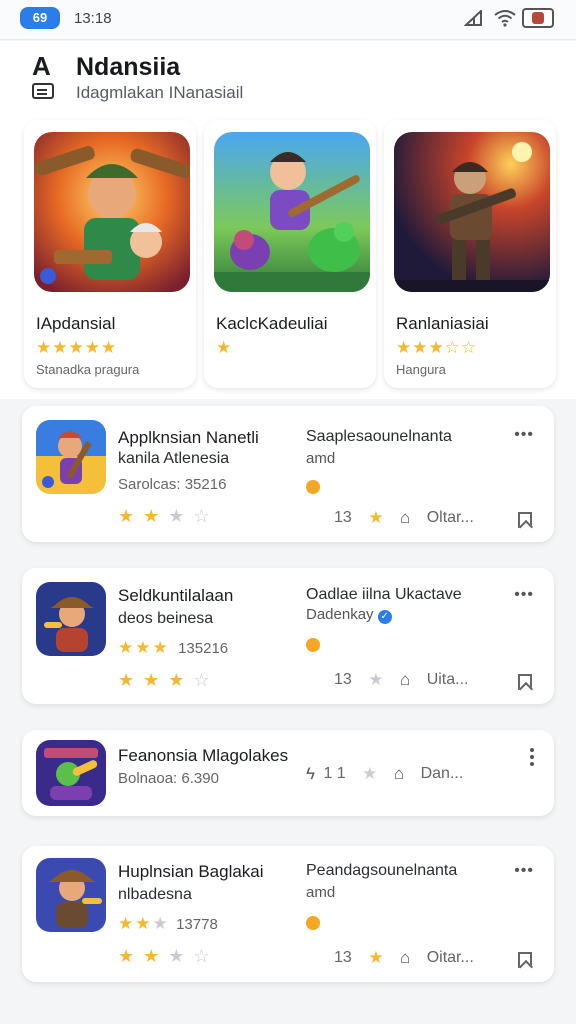 This screenshot has height=1024, width=576. What do you see at coordinates (191, 871) in the screenshot?
I see `item-title: Huplnsian Baglakai` at bounding box center [191, 871].